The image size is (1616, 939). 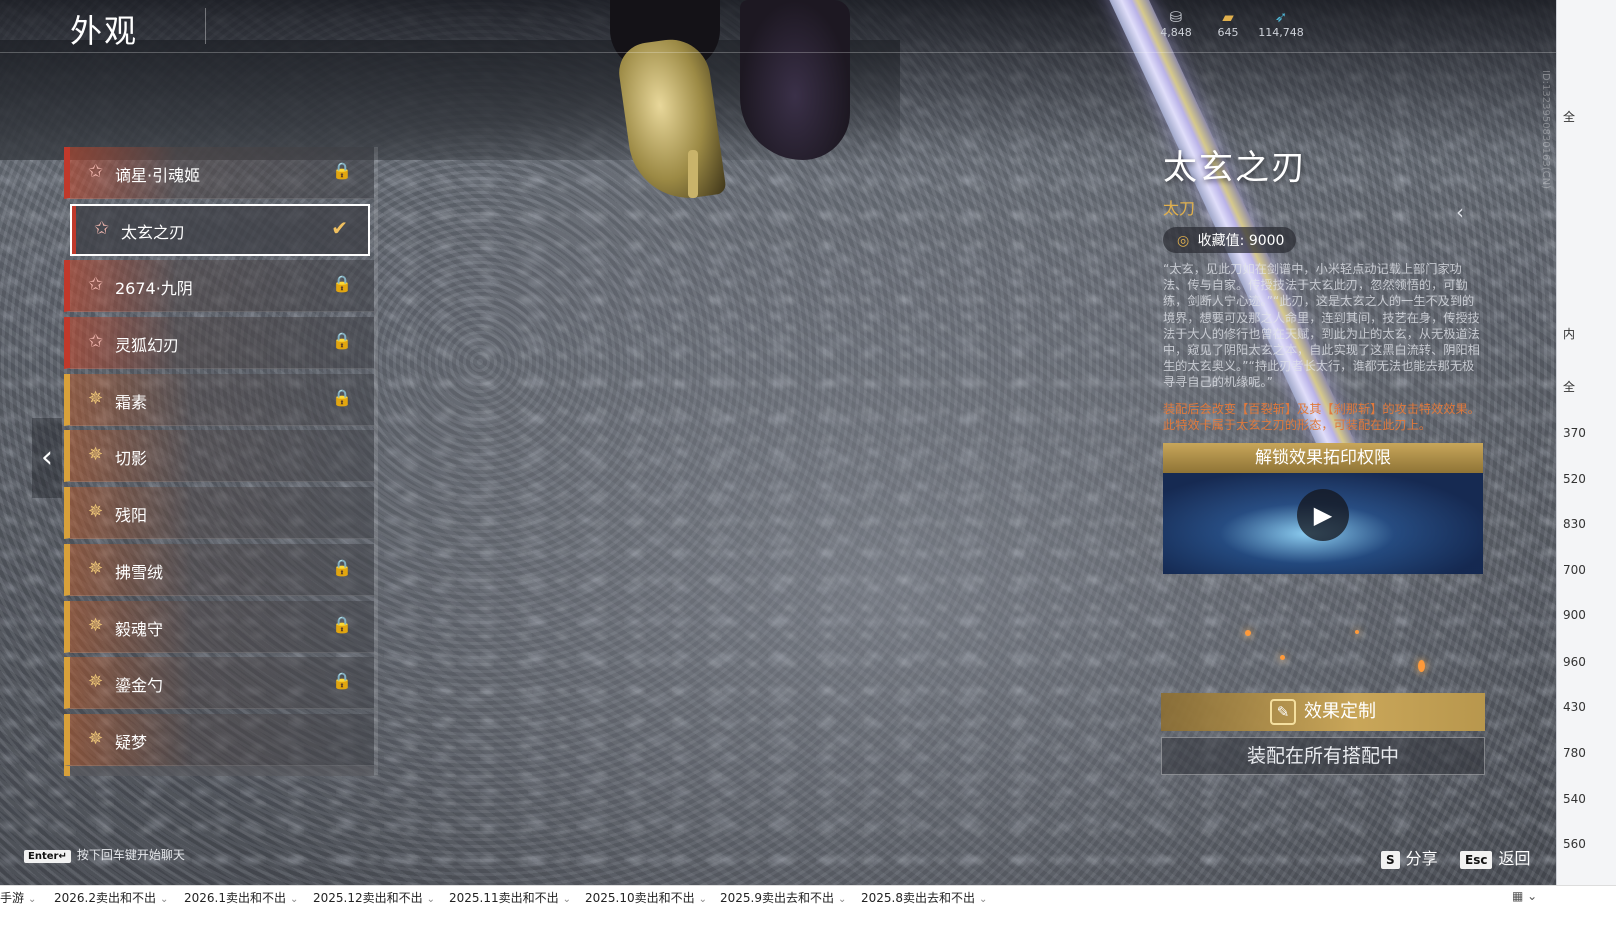 I want to click on item-name: 鎏金勺, so click(x=139, y=686).